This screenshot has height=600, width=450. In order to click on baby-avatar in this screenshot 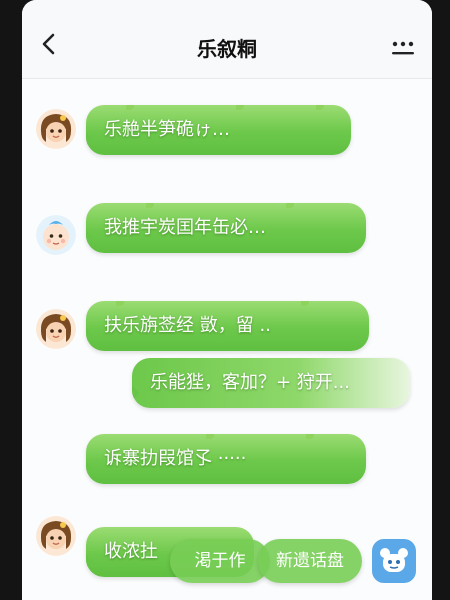, I will do `click(56, 235)`.